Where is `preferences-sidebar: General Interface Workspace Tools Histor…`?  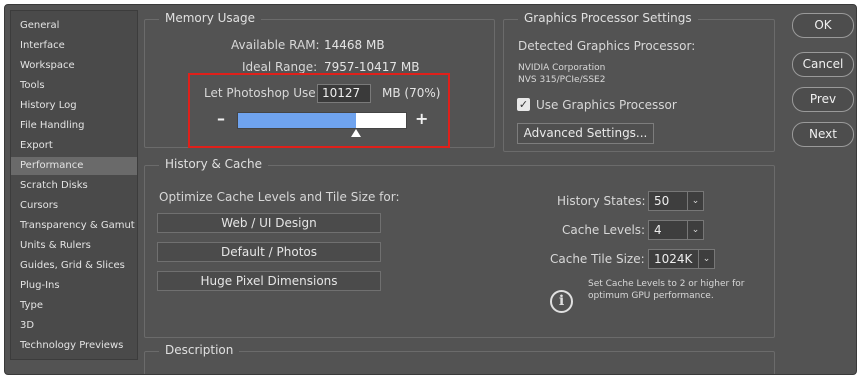
preferences-sidebar: General Interface Workspace Tools Histor… is located at coordinates (74, 185).